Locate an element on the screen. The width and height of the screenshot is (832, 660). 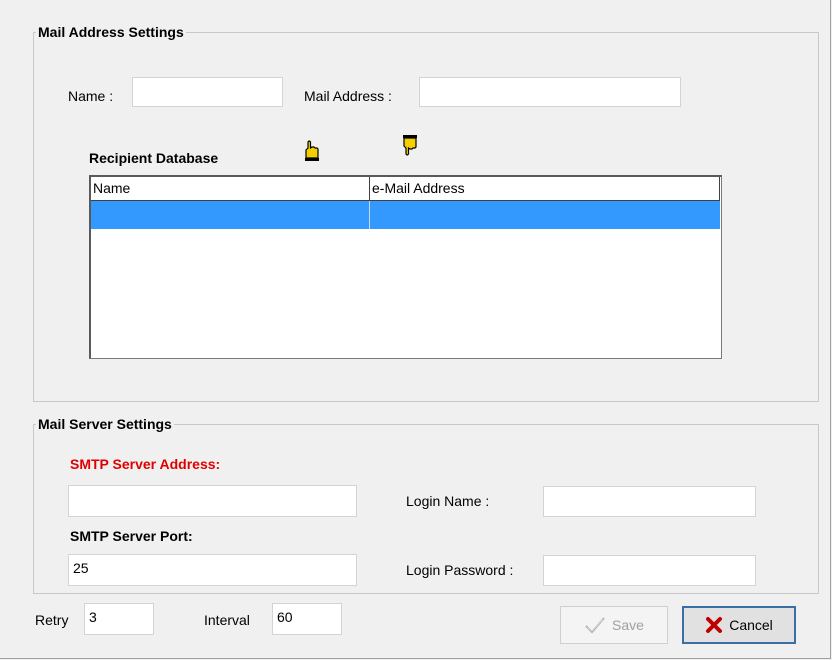
smtp-port-field: 25 is located at coordinates (212, 570).